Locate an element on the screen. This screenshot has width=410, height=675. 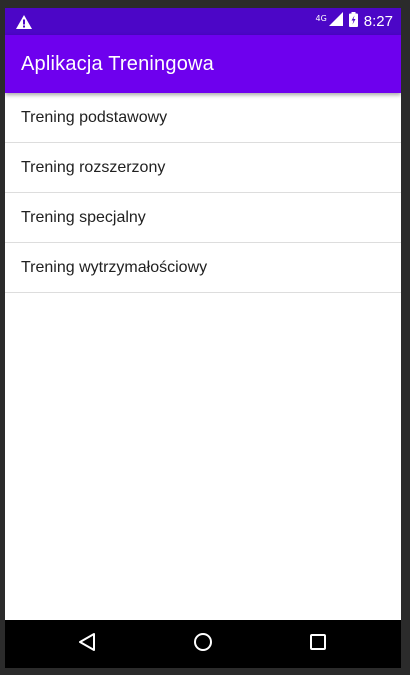
back-button is located at coordinates (87, 644).